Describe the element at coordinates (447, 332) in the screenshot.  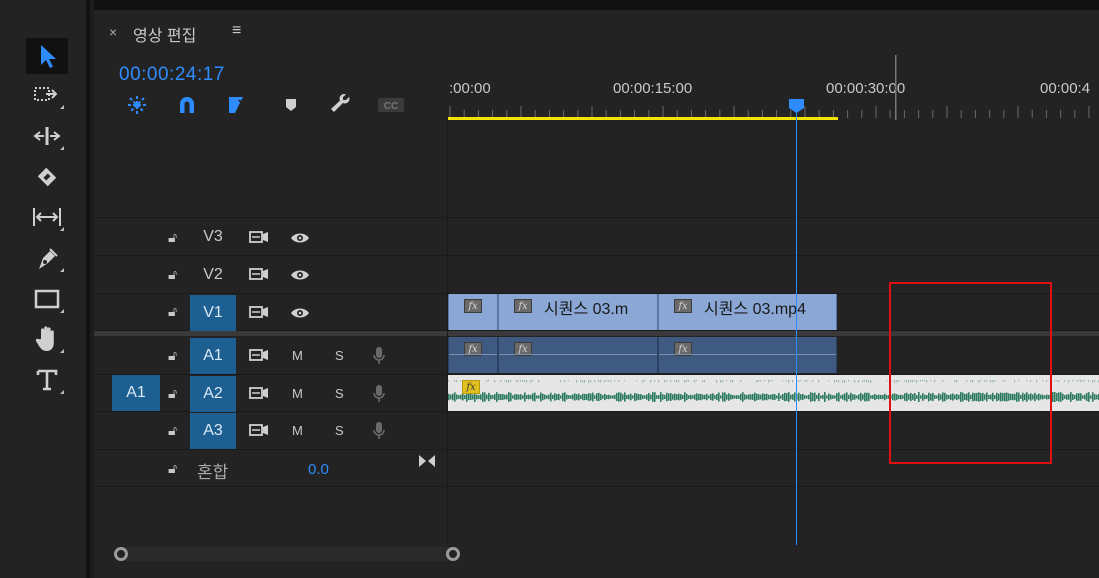
I see `header-lane-separator` at that location.